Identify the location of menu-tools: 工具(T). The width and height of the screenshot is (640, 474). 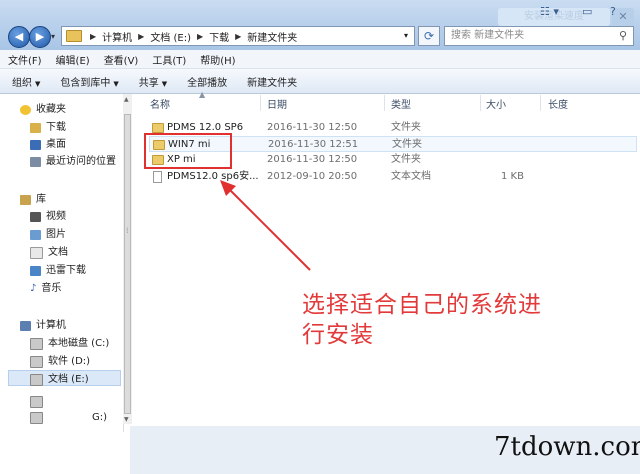
(169, 59).